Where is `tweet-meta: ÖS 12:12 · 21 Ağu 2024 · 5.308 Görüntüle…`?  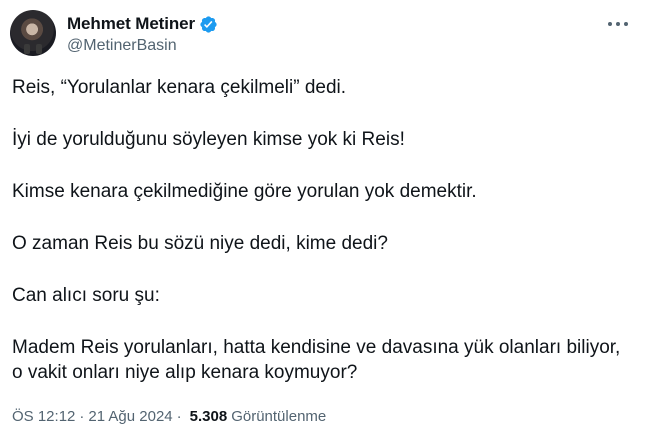
tweet-meta: ÖS 12:12 · 21 Ağu 2024 · 5.308 Görüntüle… is located at coordinates (169, 416).